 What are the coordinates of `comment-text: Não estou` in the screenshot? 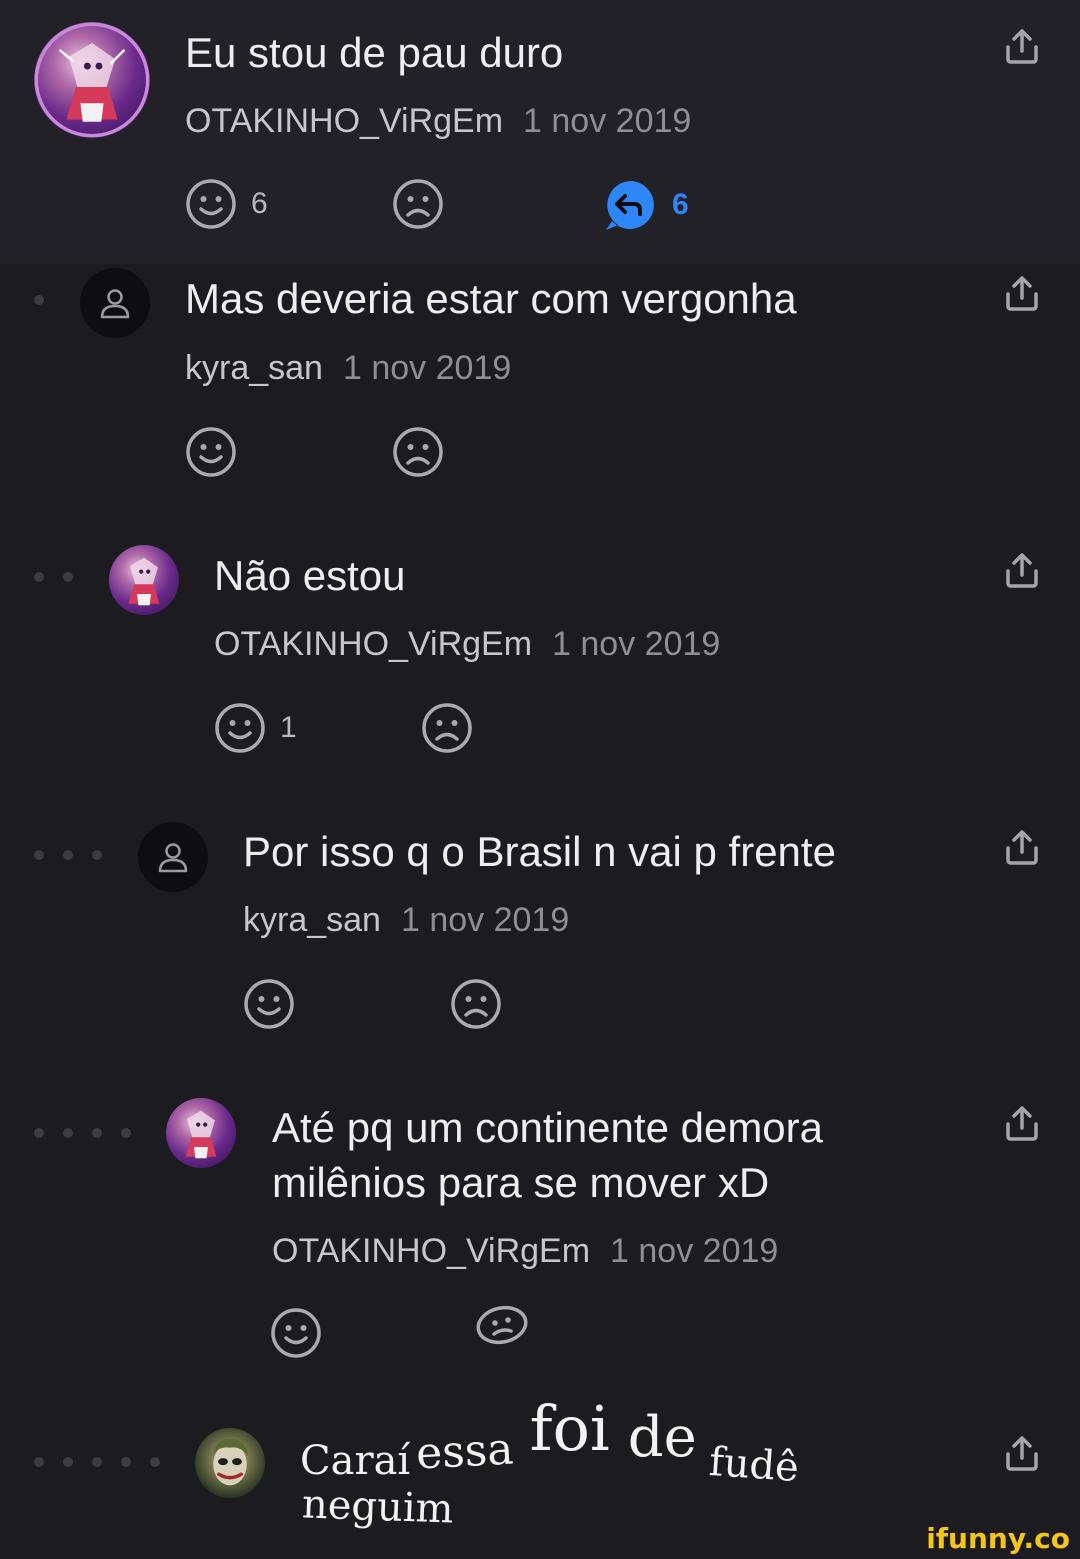 It's located at (310, 575).